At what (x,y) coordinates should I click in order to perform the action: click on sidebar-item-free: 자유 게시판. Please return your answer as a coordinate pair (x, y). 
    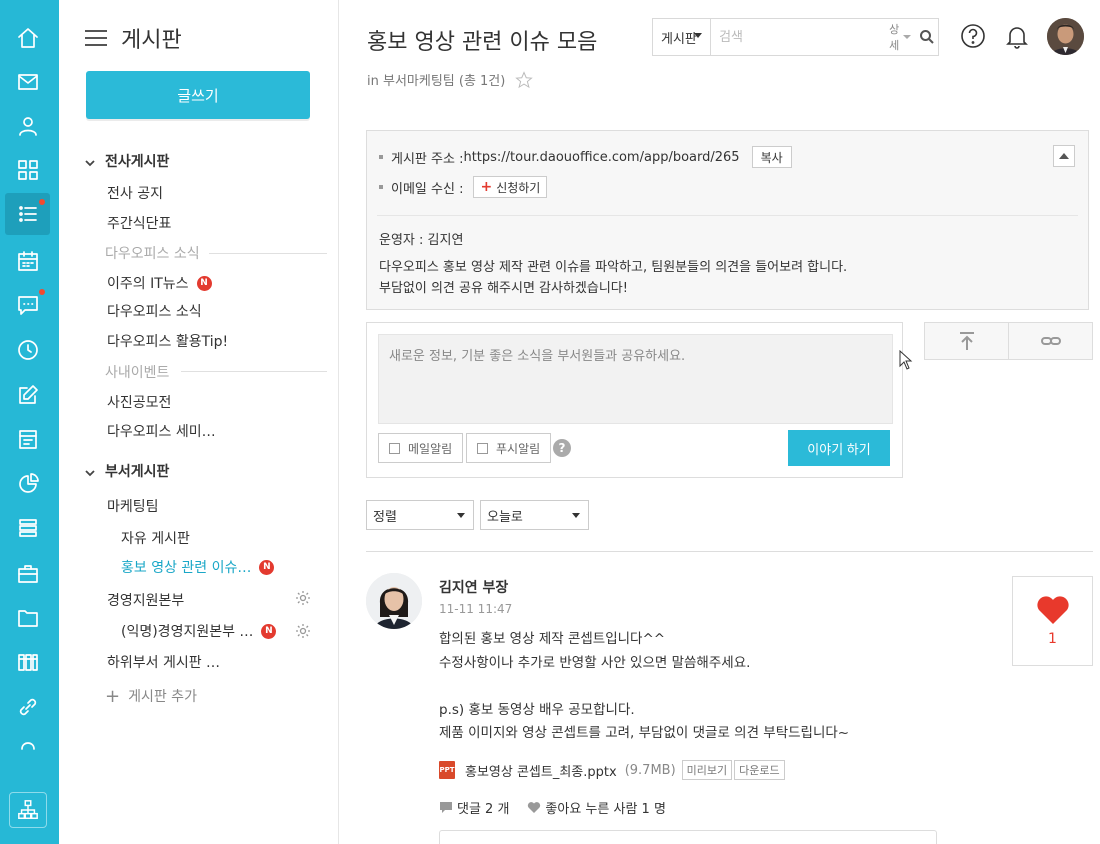
    Looking at the image, I should click on (155, 538).